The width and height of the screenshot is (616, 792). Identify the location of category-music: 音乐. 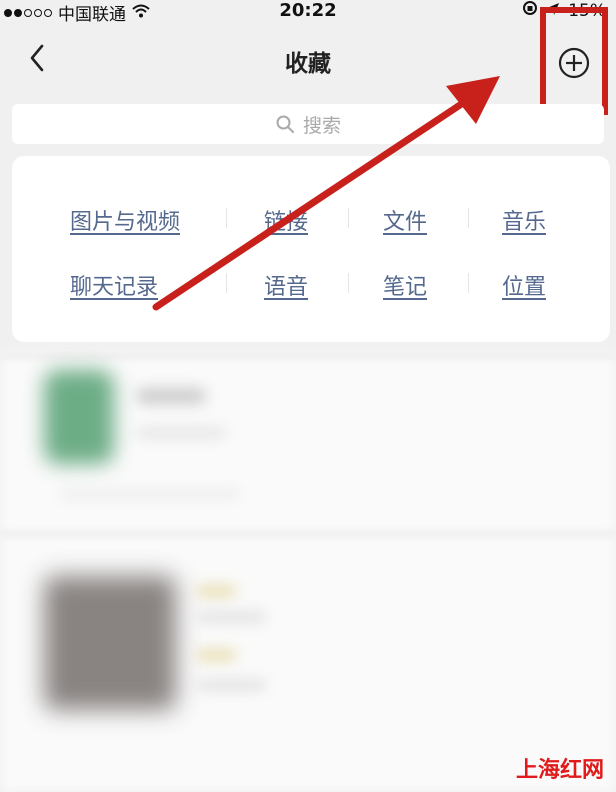
(524, 220).